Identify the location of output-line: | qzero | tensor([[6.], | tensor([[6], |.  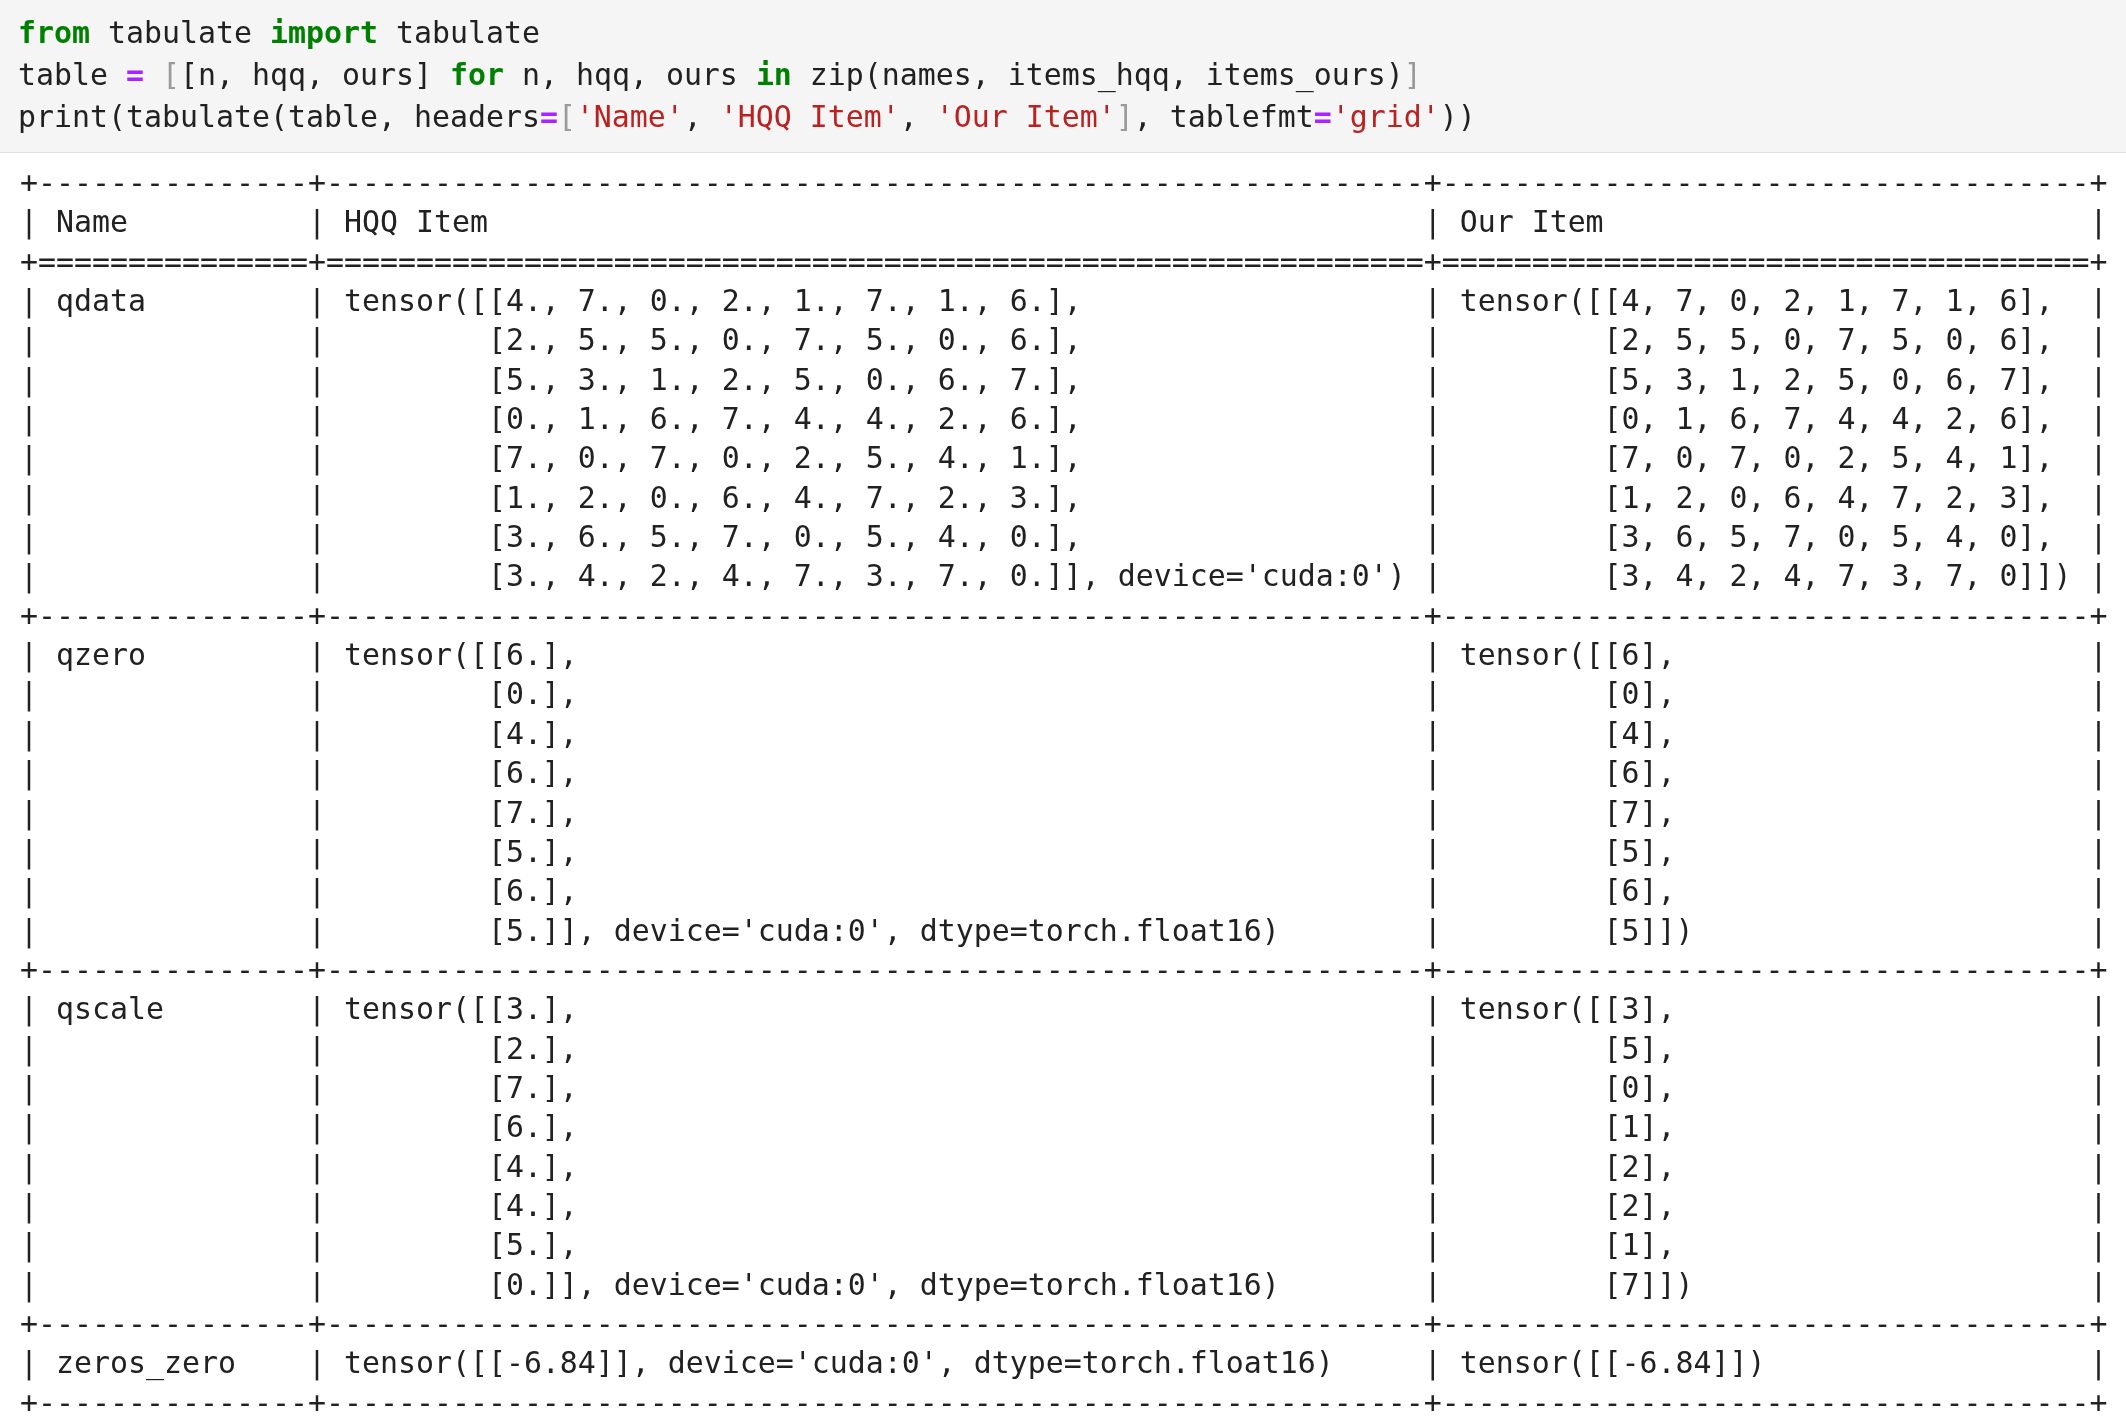
(1064, 655).